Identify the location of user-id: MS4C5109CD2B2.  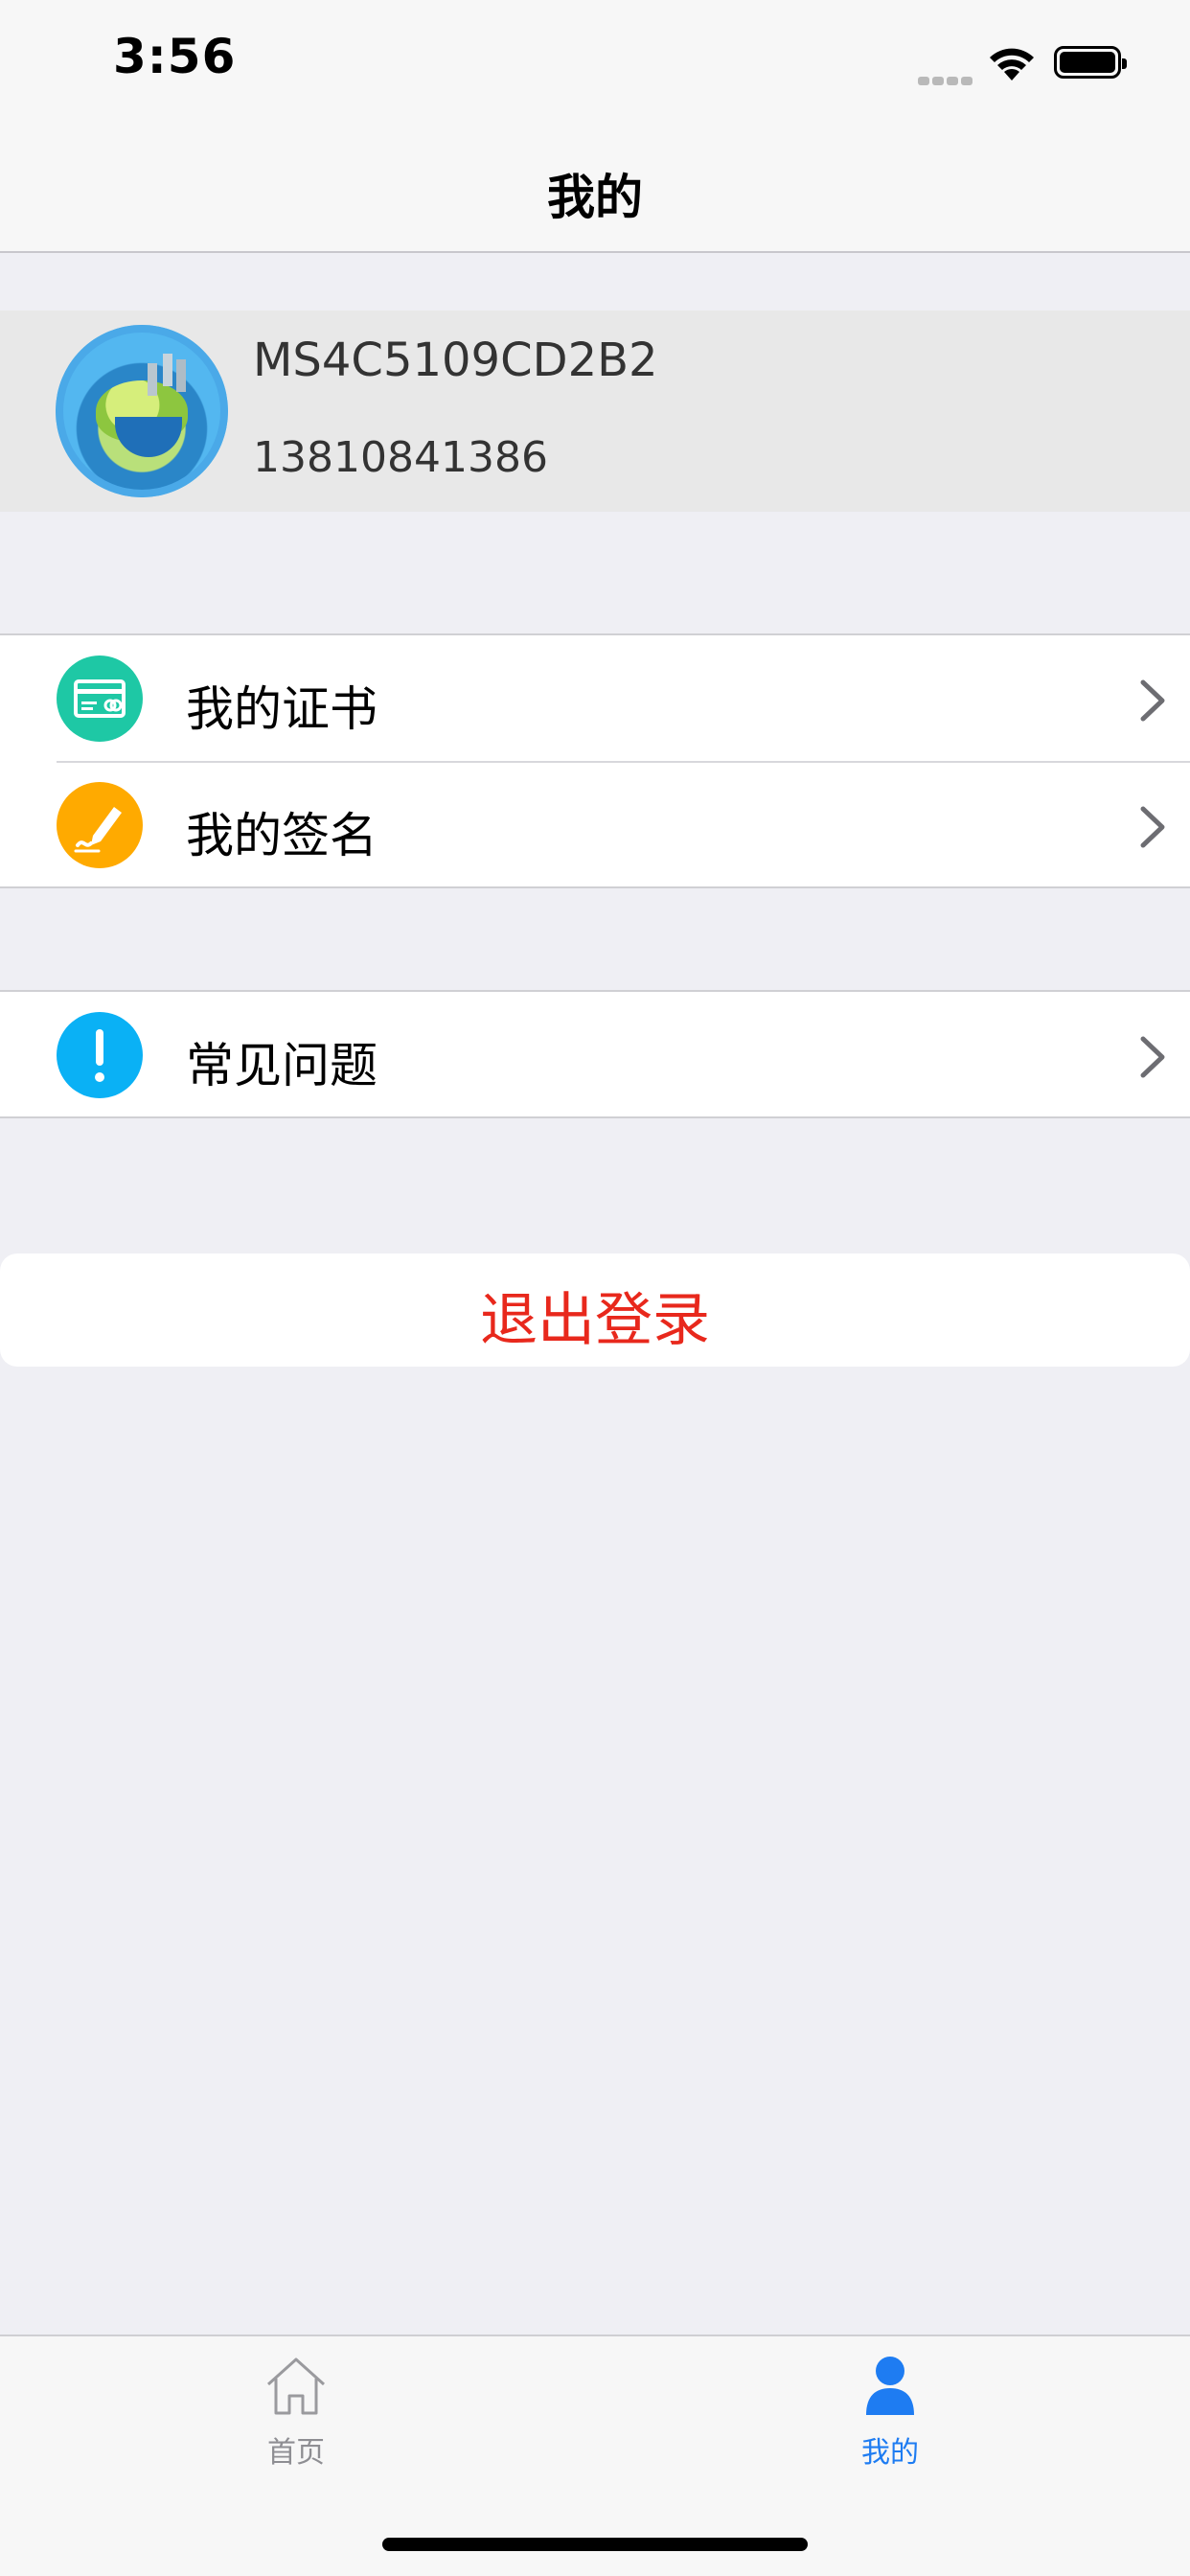
(456, 360).